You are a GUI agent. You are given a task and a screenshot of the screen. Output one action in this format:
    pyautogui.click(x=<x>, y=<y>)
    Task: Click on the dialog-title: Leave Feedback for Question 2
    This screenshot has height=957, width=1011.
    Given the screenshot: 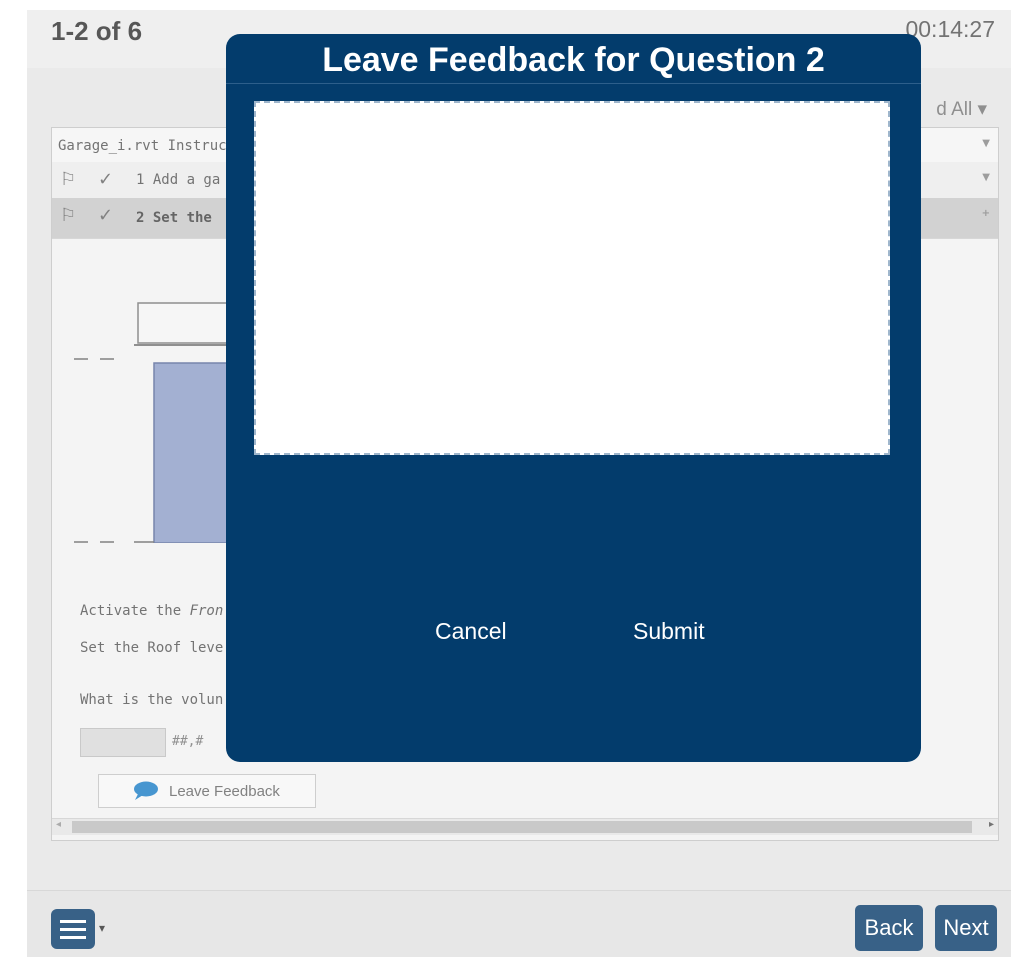 What is the action you would take?
    pyautogui.click(x=573, y=60)
    